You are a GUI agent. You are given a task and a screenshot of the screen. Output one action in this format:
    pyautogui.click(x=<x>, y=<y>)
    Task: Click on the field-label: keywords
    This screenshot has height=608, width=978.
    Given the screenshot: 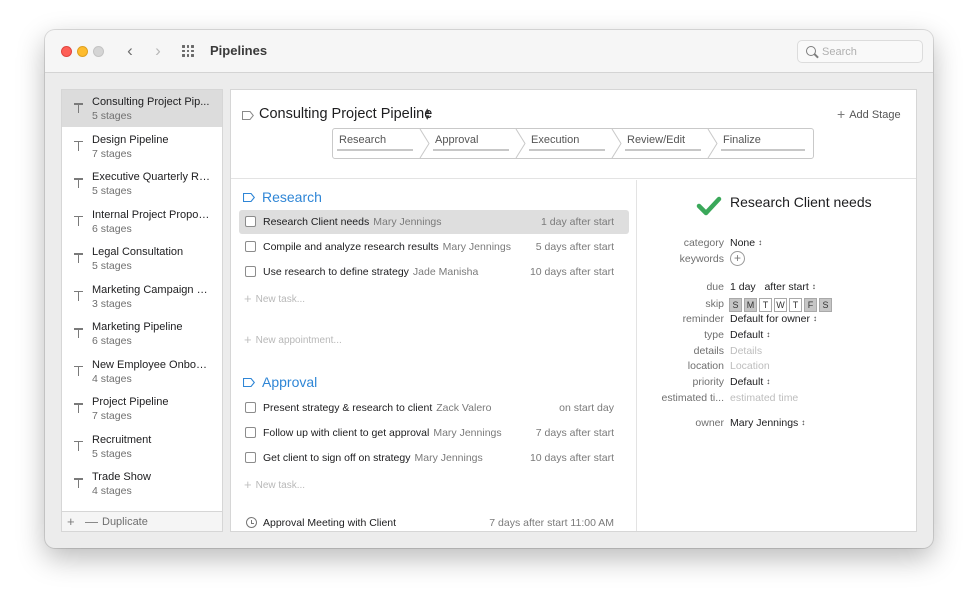 What is the action you would take?
    pyautogui.click(x=701, y=259)
    